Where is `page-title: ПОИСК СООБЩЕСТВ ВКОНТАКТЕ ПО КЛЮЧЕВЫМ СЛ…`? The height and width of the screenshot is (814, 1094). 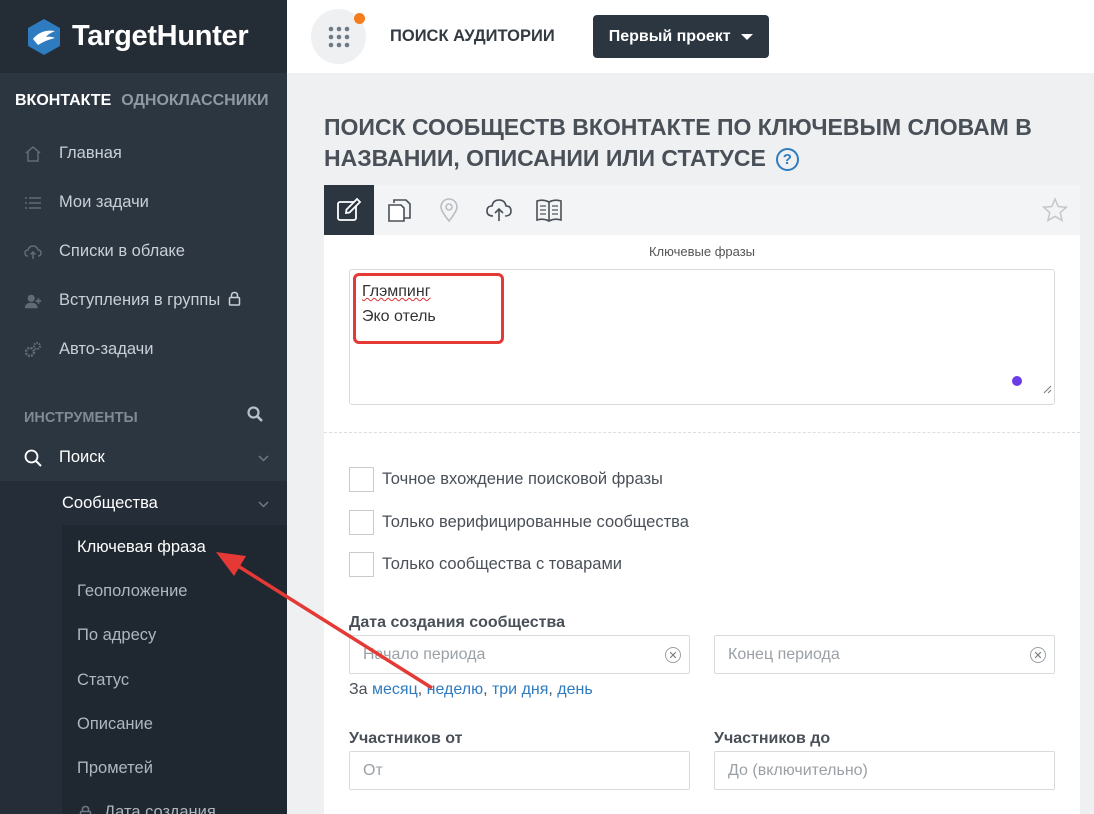 page-title: ПОИСК СООБЩЕСТВ ВКОНТАКТЕ ПО КЛЮЧЕВЫМ СЛ… is located at coordinates (684, 143).